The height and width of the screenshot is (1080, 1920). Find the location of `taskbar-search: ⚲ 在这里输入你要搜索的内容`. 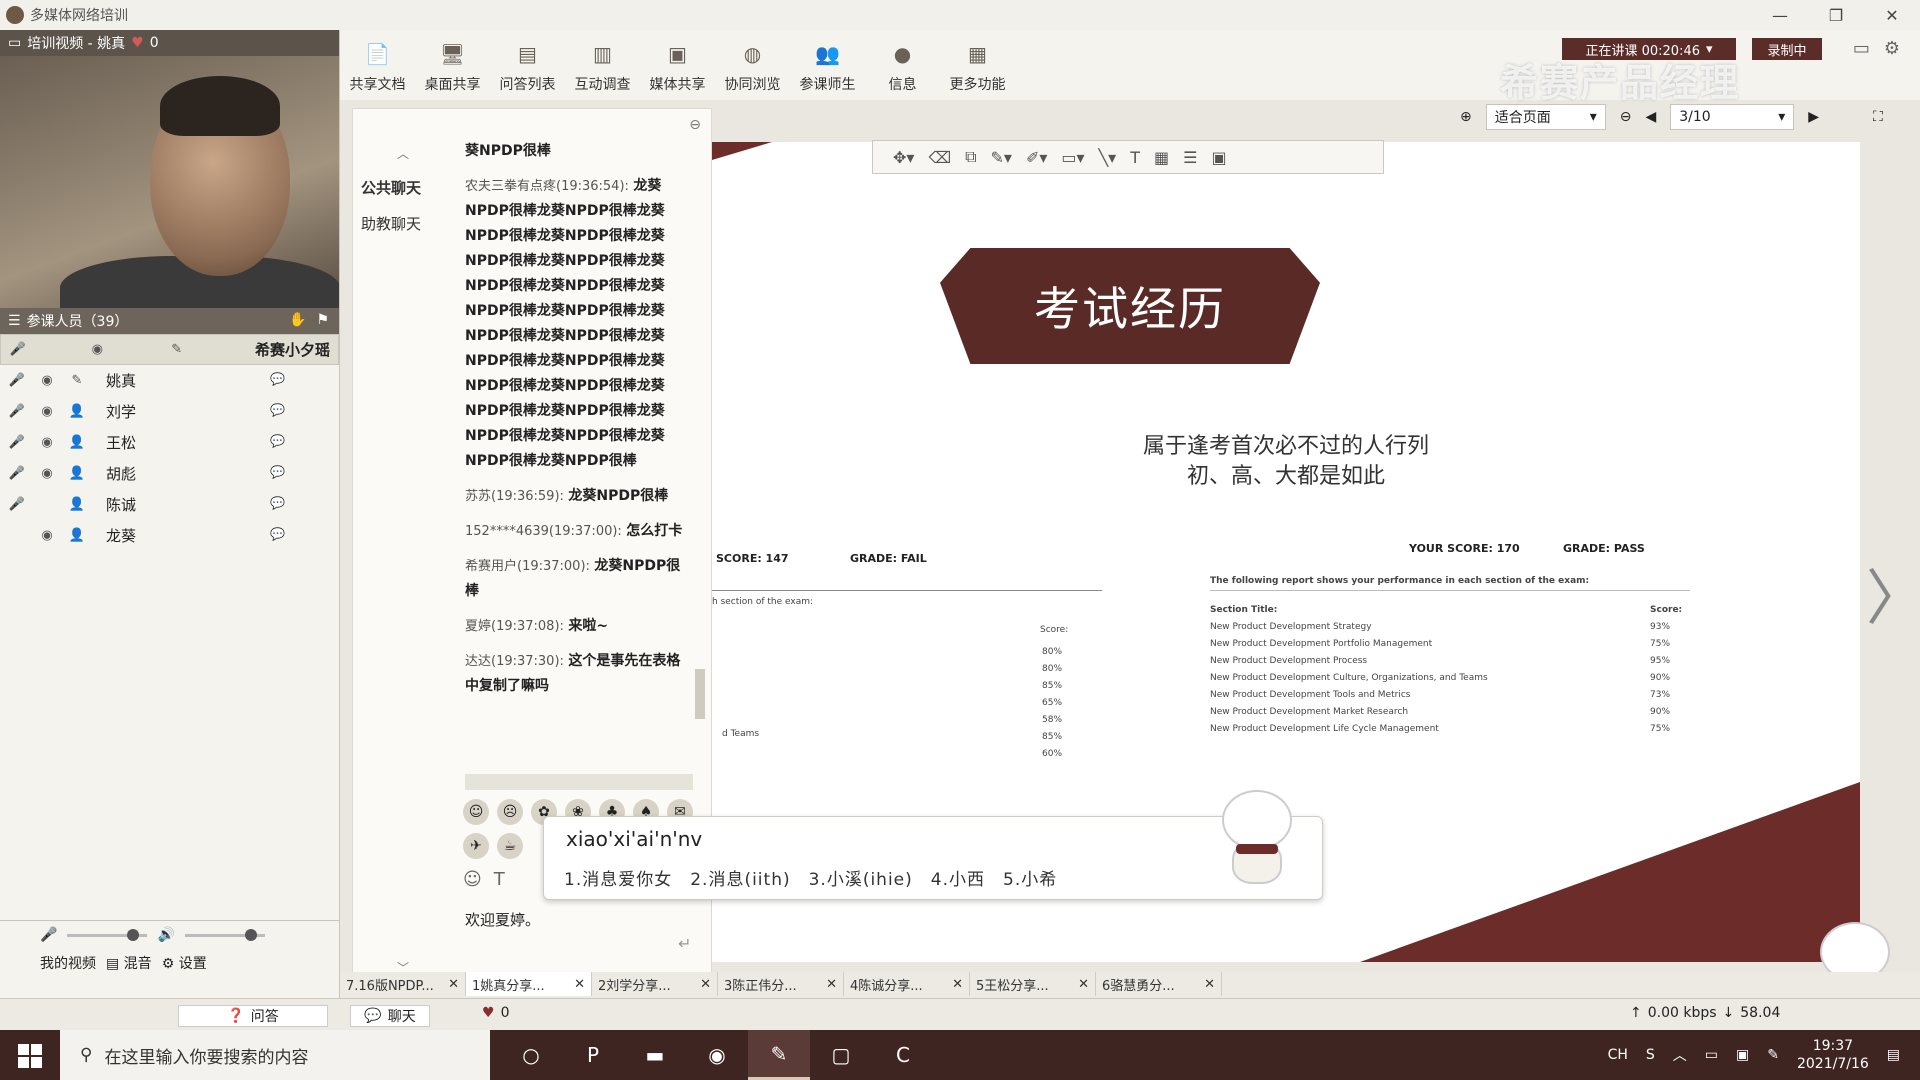

taskbar-search: ⚲ 在这里输入你要搜索的内容 is located at coordinates (275, 1055).